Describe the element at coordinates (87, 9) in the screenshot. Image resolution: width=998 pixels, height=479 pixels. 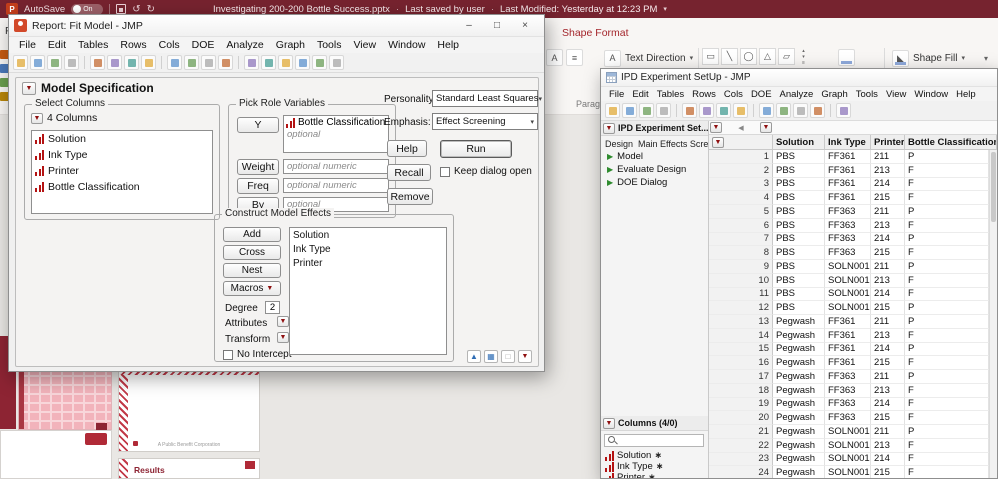
I see `autosave-toggle: On` at that location.